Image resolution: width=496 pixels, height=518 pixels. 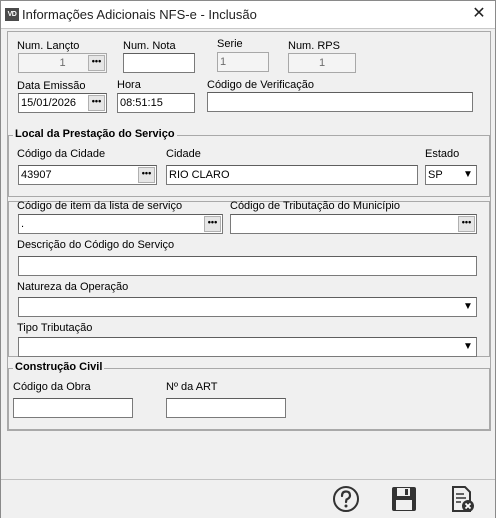 What do you see at coordinates (315, 206) in the screenshot?
I see `codigo-tributacao-label: Código de Tributação do Município` at bounding box center [315, 206].